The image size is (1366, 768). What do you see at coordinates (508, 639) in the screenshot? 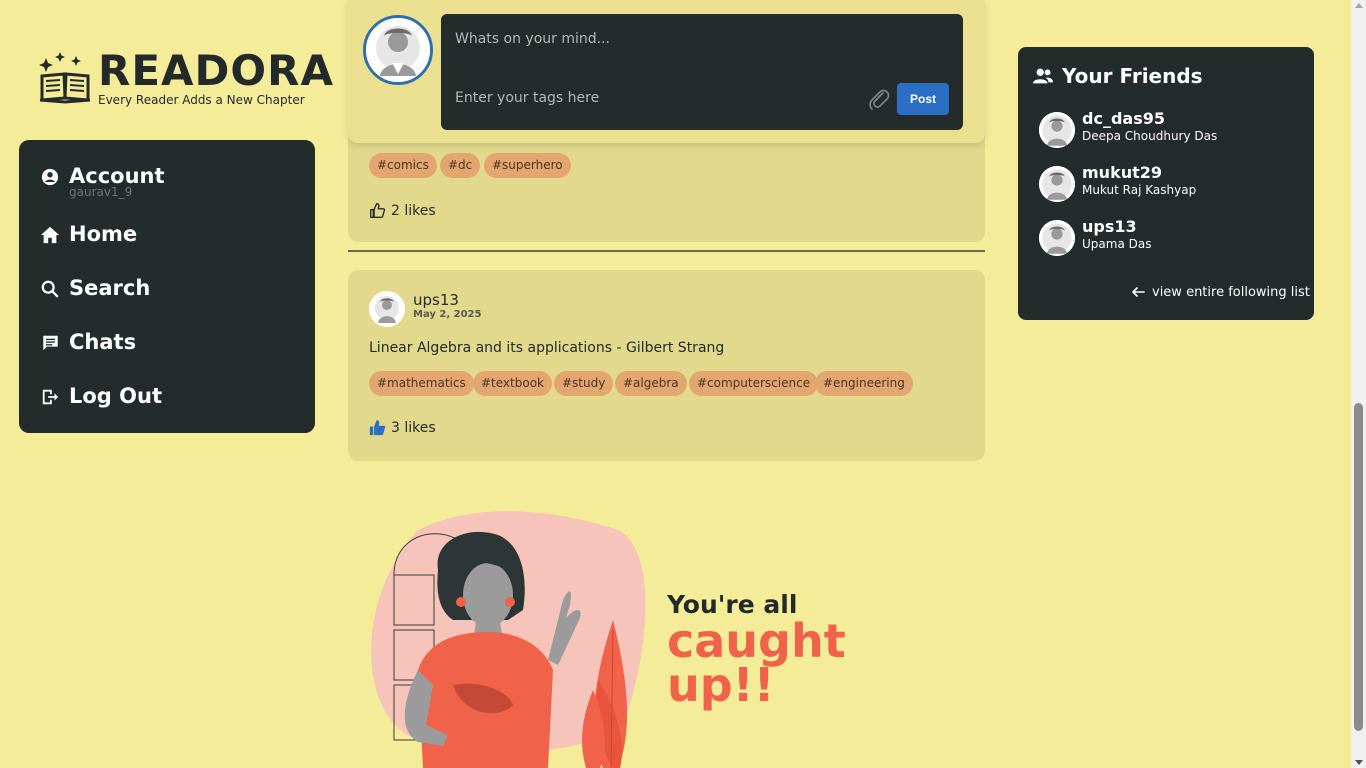
I see `caught-up-illustration` at bounding box center [508, 639].